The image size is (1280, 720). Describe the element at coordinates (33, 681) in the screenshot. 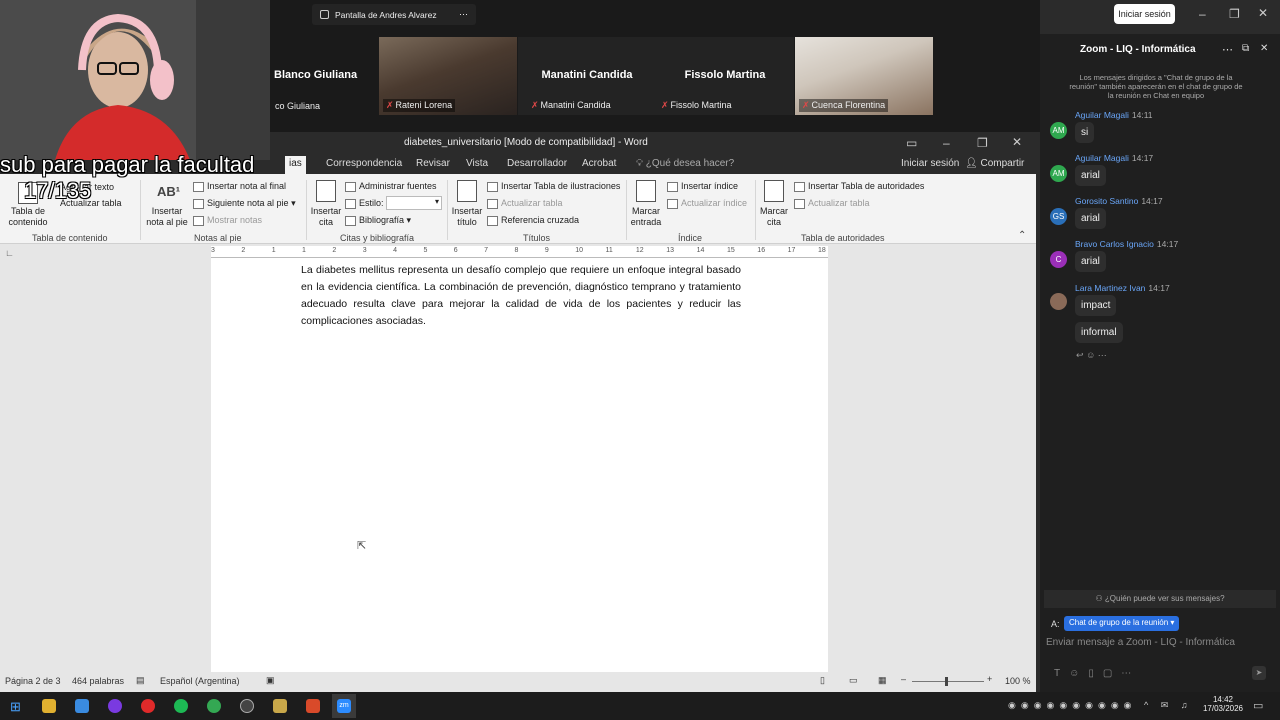

I see `page-count: Página 2 de 3` at that location.